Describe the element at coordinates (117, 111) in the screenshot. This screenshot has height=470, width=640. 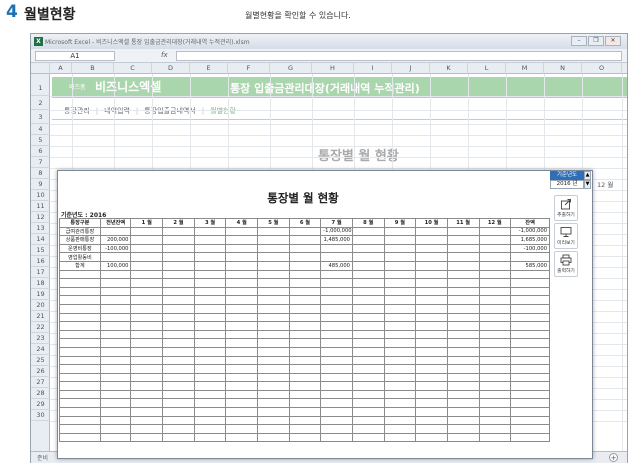
I see `nav-item-entry: 내역입력` at that location.